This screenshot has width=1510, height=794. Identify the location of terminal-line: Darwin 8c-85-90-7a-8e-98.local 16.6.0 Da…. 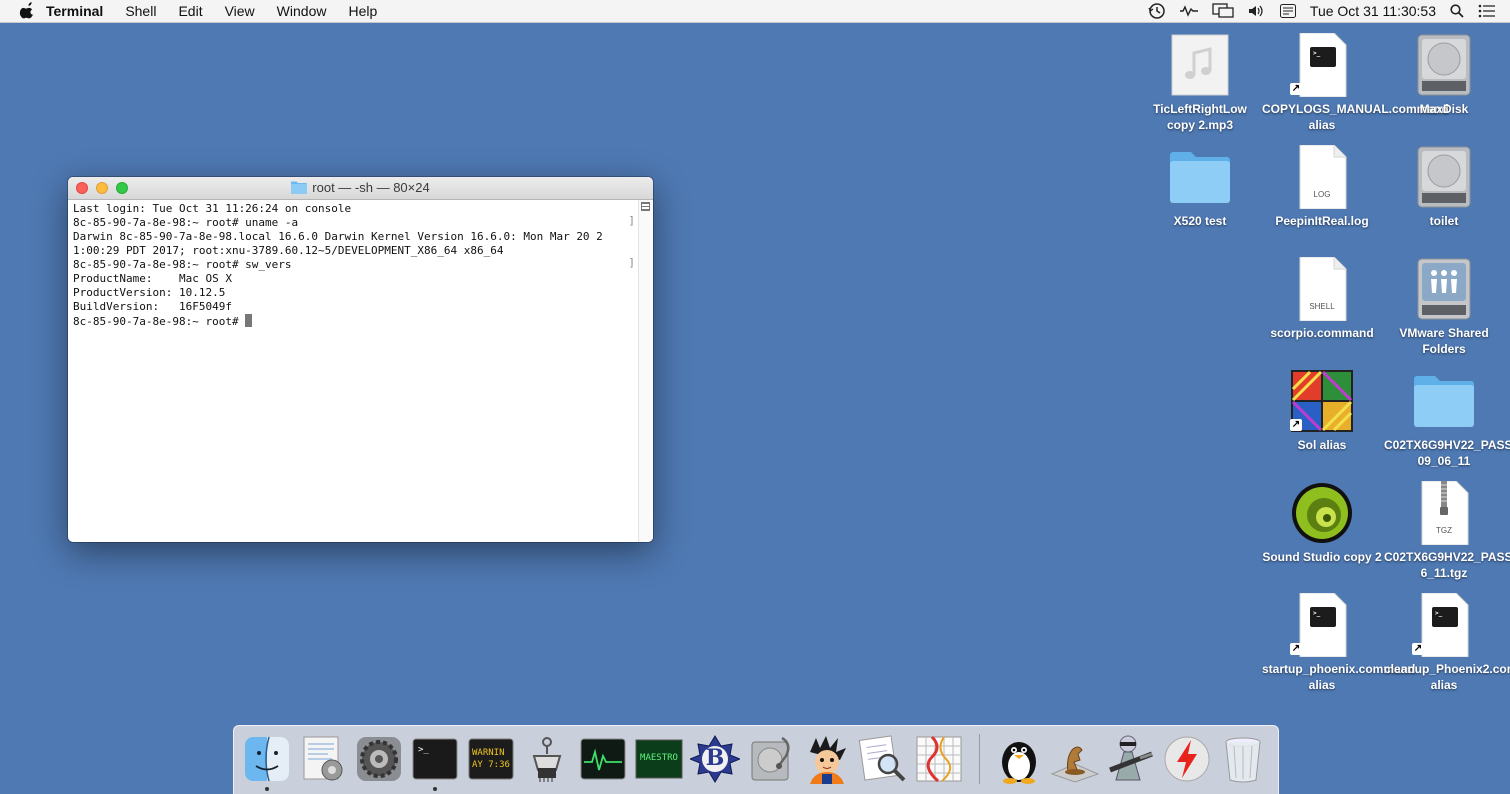
(338, 236).